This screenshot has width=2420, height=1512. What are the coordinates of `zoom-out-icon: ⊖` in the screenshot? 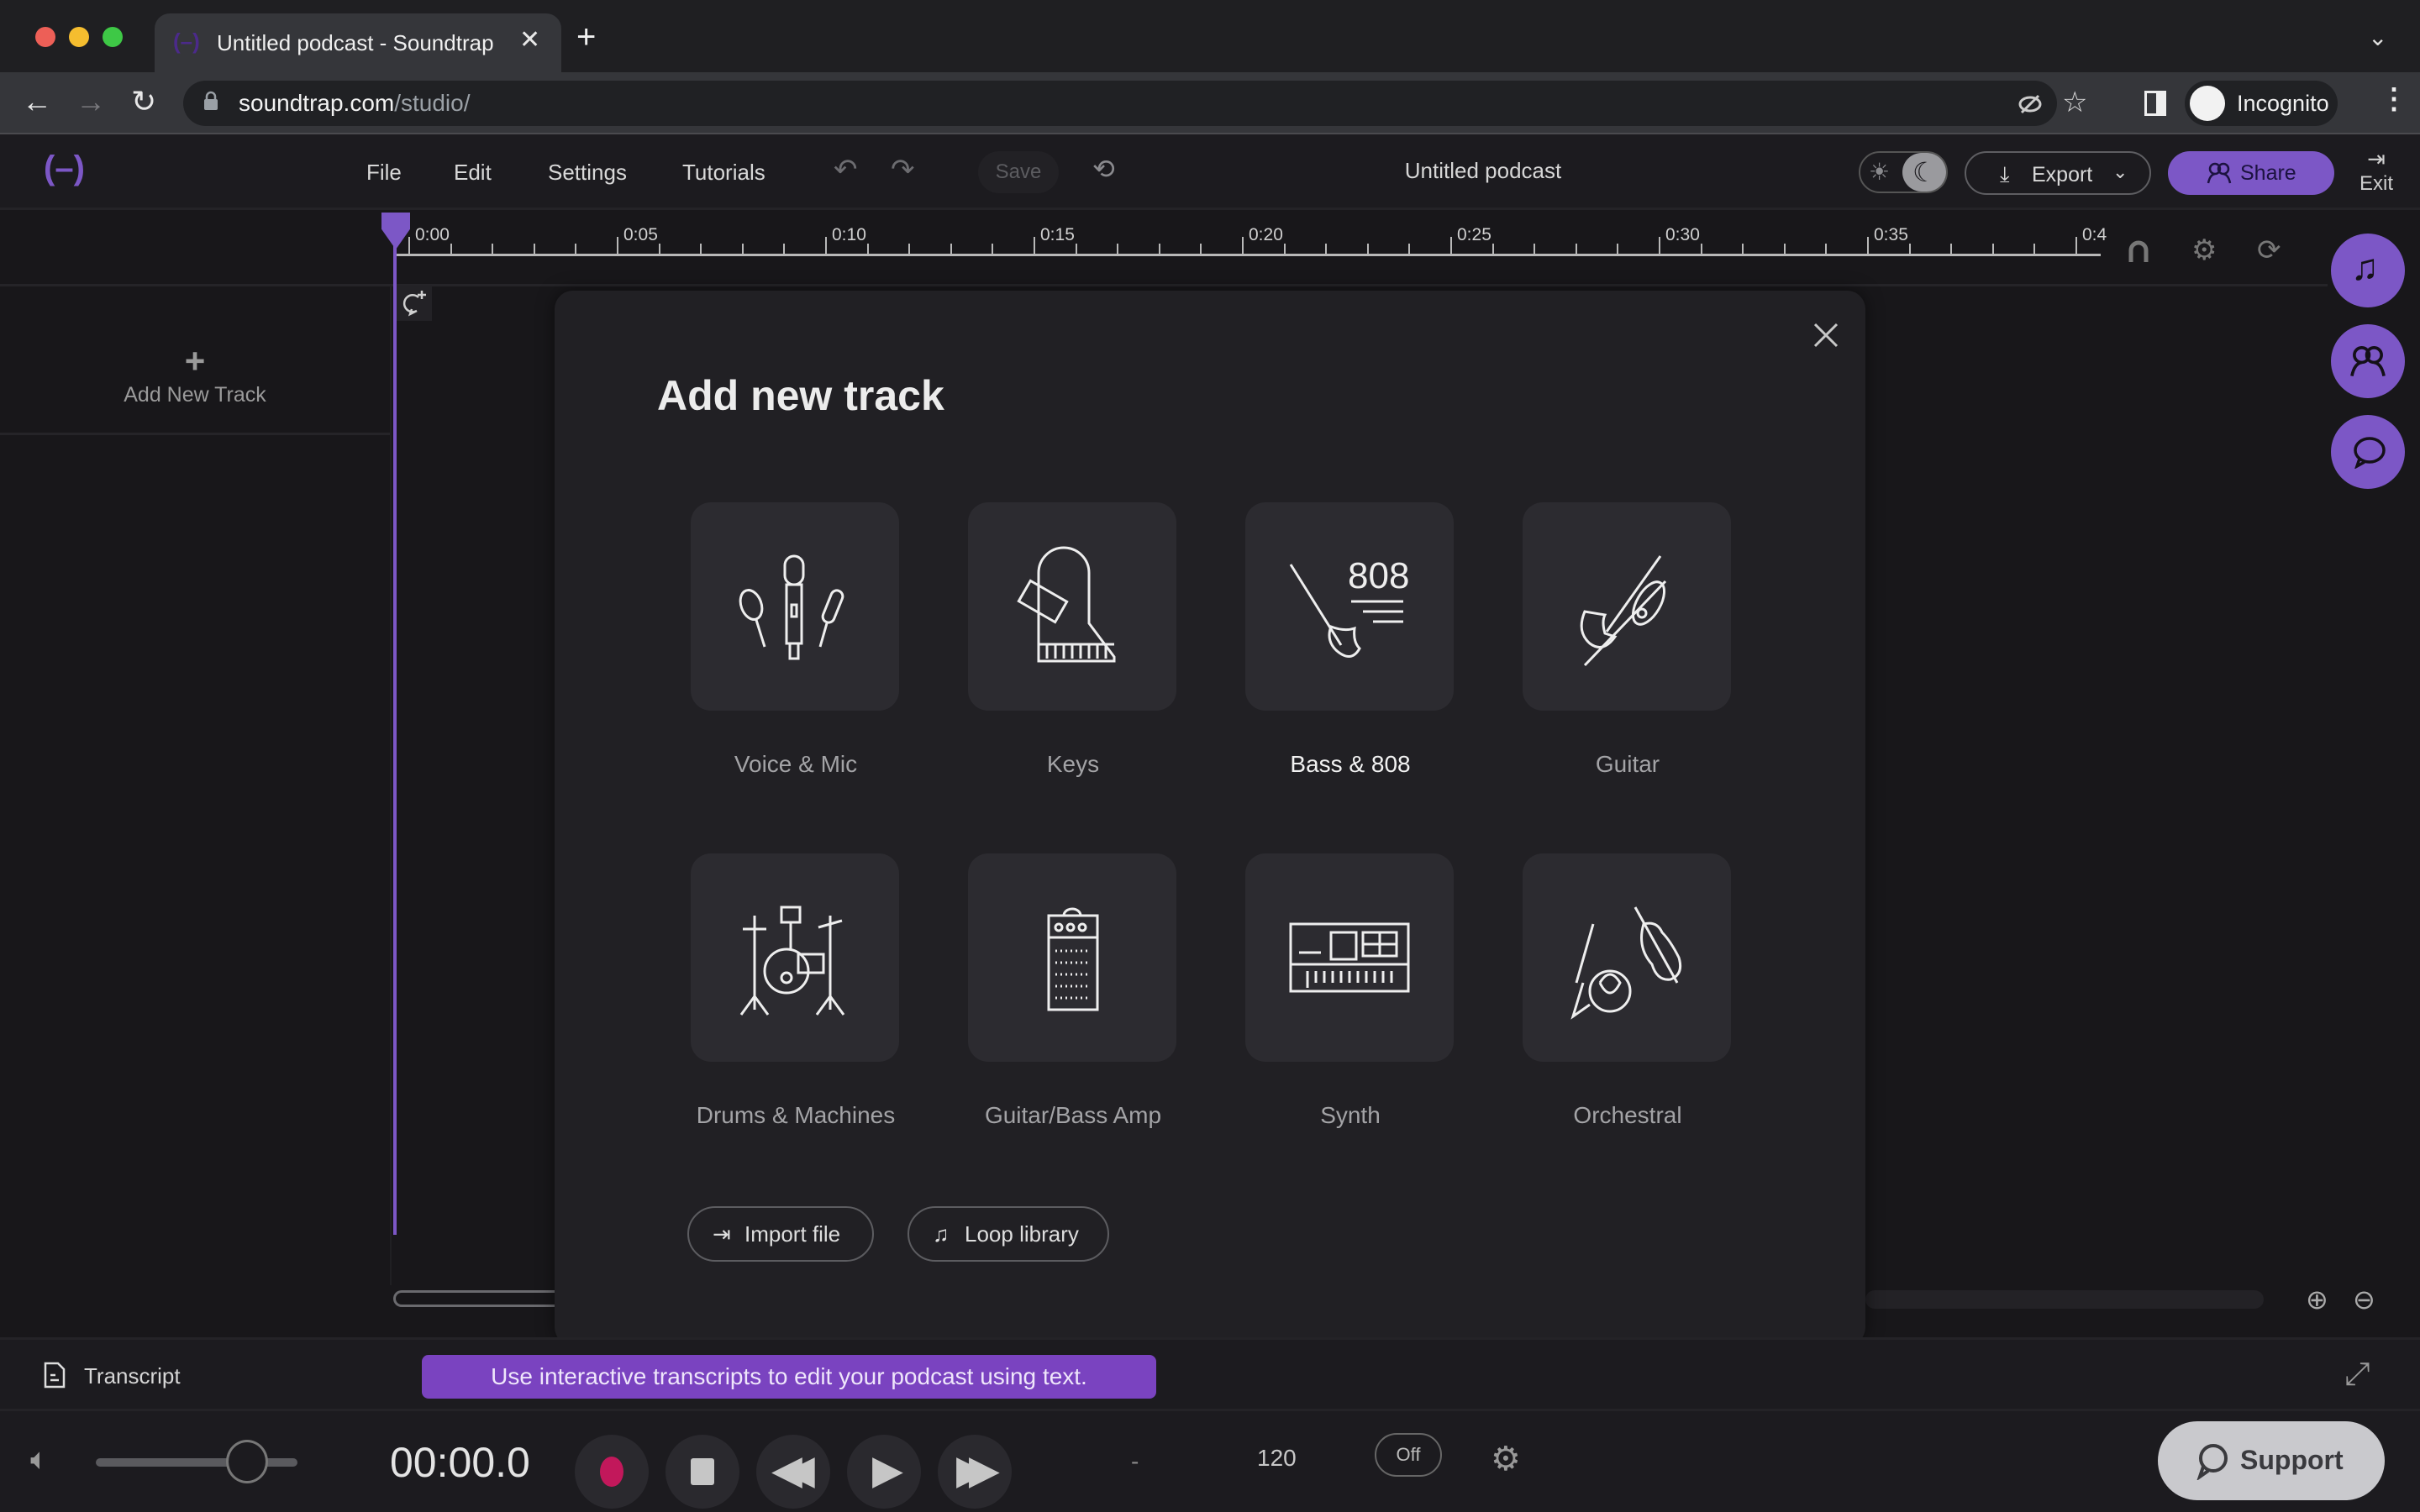 It's located at (2364, 1299).